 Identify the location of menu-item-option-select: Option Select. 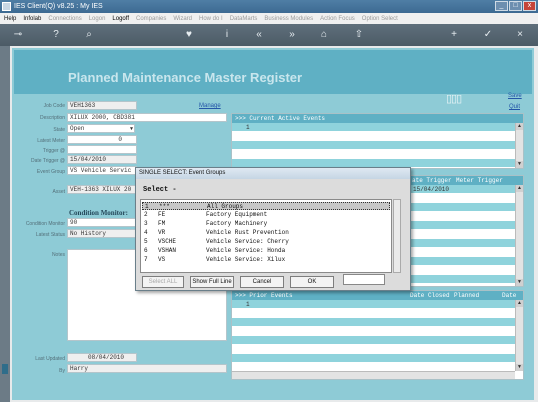
(380, 19).